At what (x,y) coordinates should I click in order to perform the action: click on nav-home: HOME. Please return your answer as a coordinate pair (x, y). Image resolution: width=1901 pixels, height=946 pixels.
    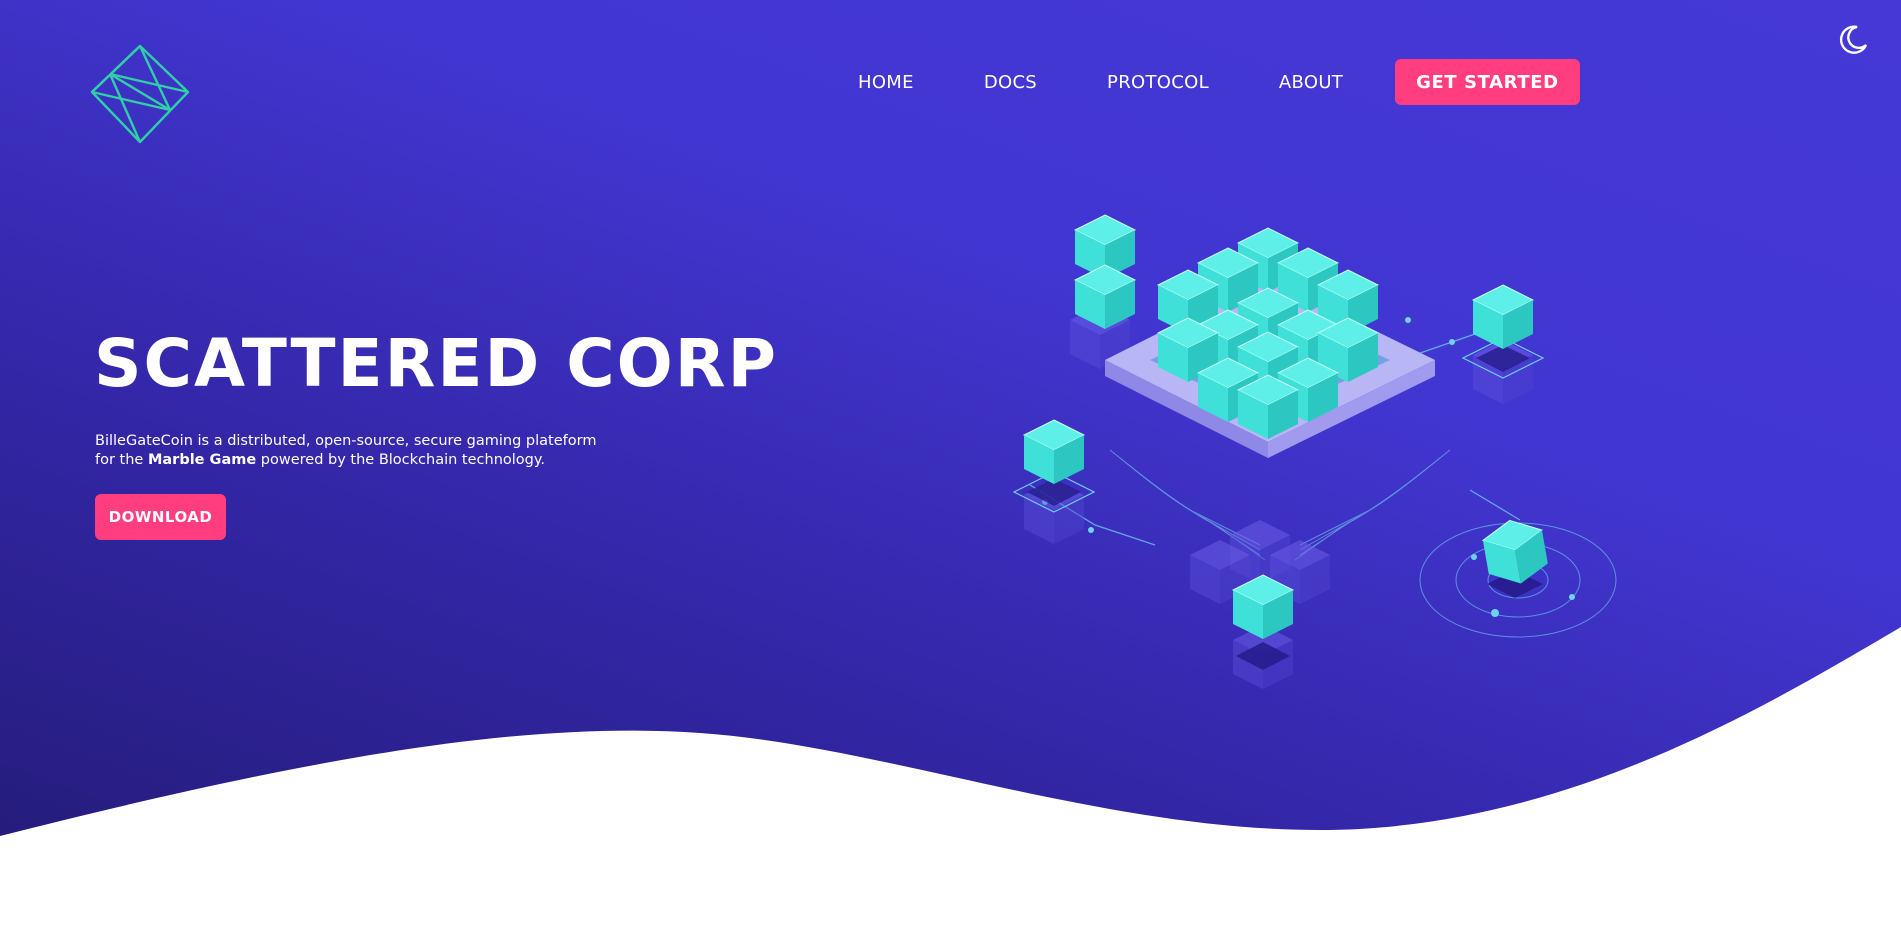
    Looking at the image, I should click on (886, 82).